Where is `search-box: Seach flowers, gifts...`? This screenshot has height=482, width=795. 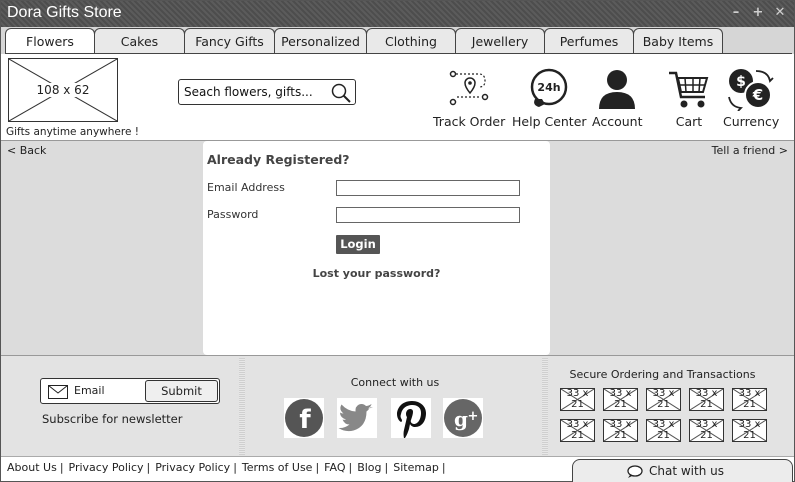 search-box: Seach flowers, gifts... is located at coordinates (267, 92).